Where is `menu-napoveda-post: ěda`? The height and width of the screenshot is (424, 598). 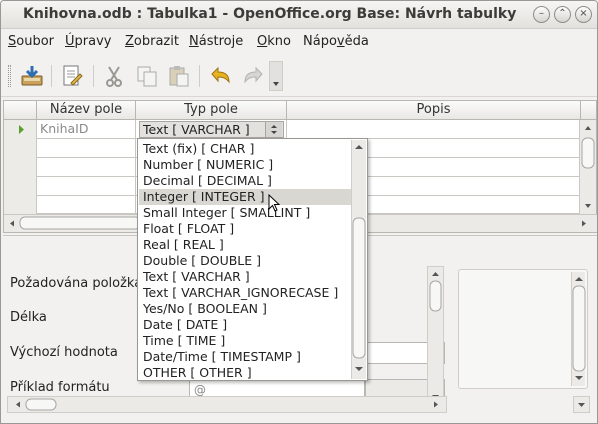 menu-napoveda-post: ěda is located at coordinates (356, 41).